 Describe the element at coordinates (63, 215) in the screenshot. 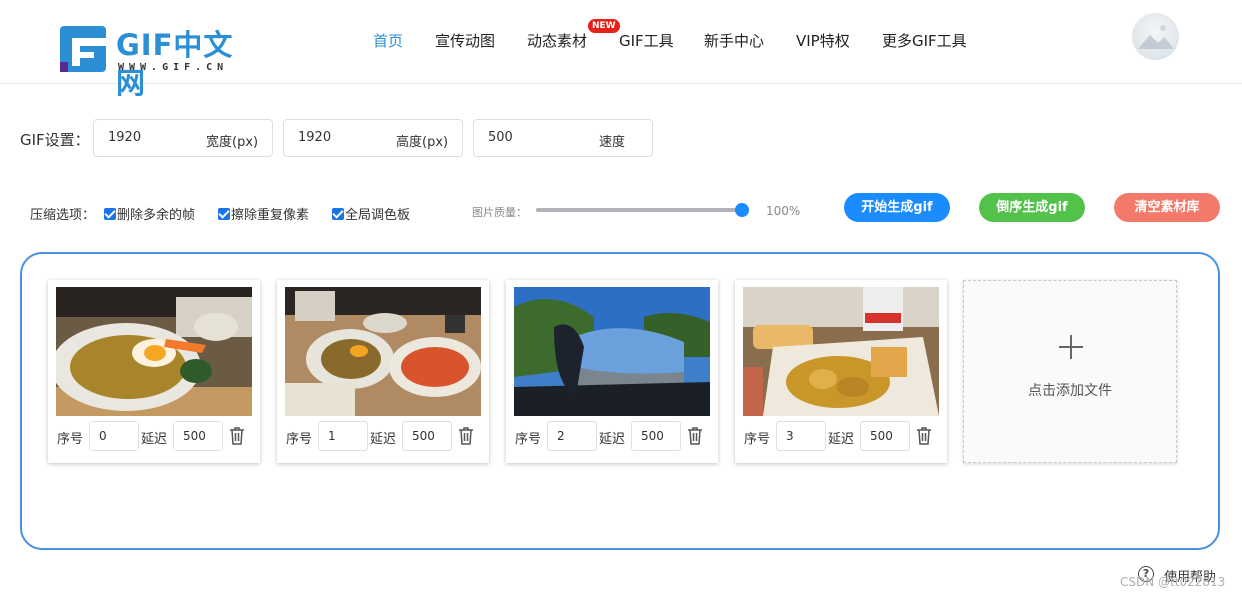

I see `compression-label: 压缩选项：` at that location.